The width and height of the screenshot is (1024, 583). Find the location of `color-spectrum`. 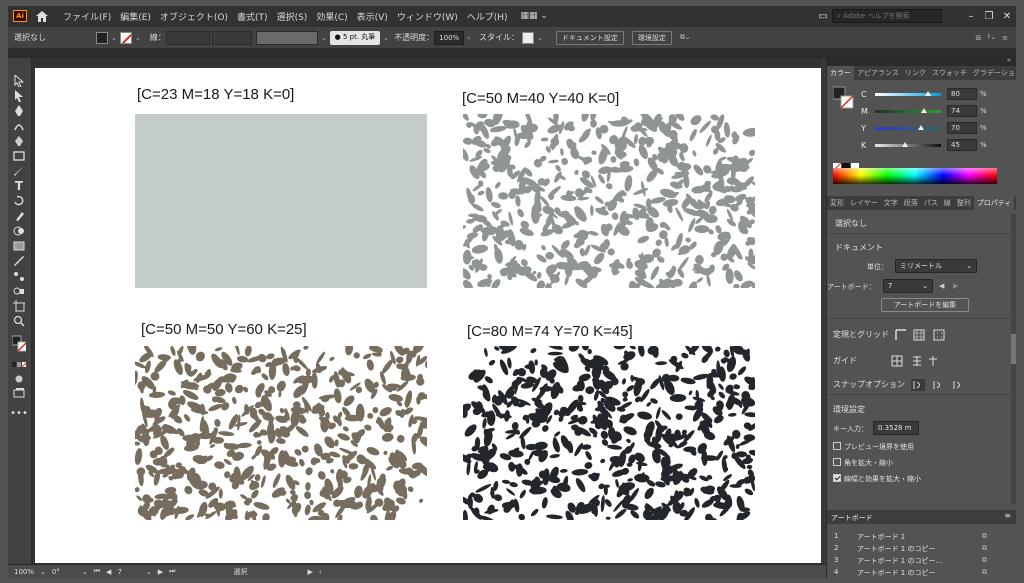

color-spectrum is located at coordinates (915, 176).